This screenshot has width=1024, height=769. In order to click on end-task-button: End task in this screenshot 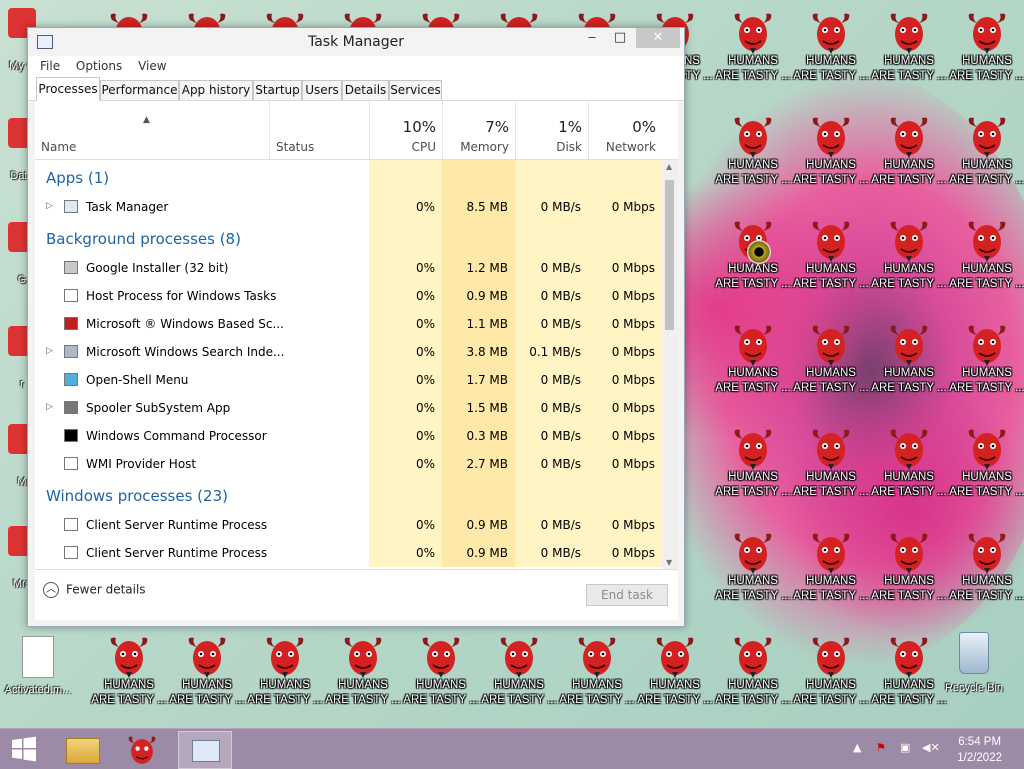, I will do `click(627, 595)`.